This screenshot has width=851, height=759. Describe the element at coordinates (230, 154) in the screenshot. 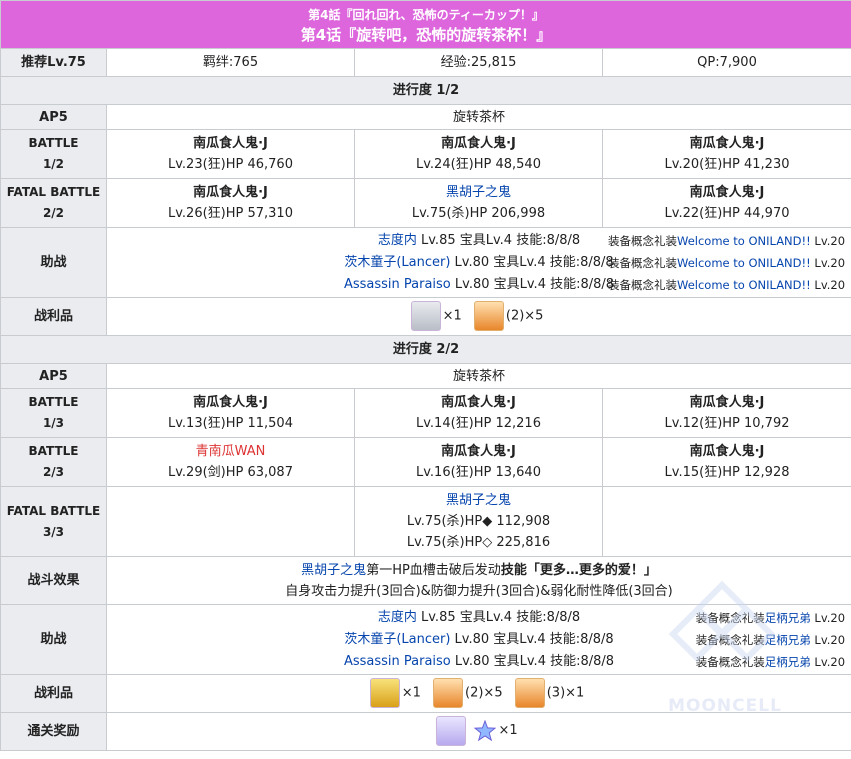

I see `enemy-cell: 南瓜食人鬼·J Lv.23(狂)HP 46,760` at that location.